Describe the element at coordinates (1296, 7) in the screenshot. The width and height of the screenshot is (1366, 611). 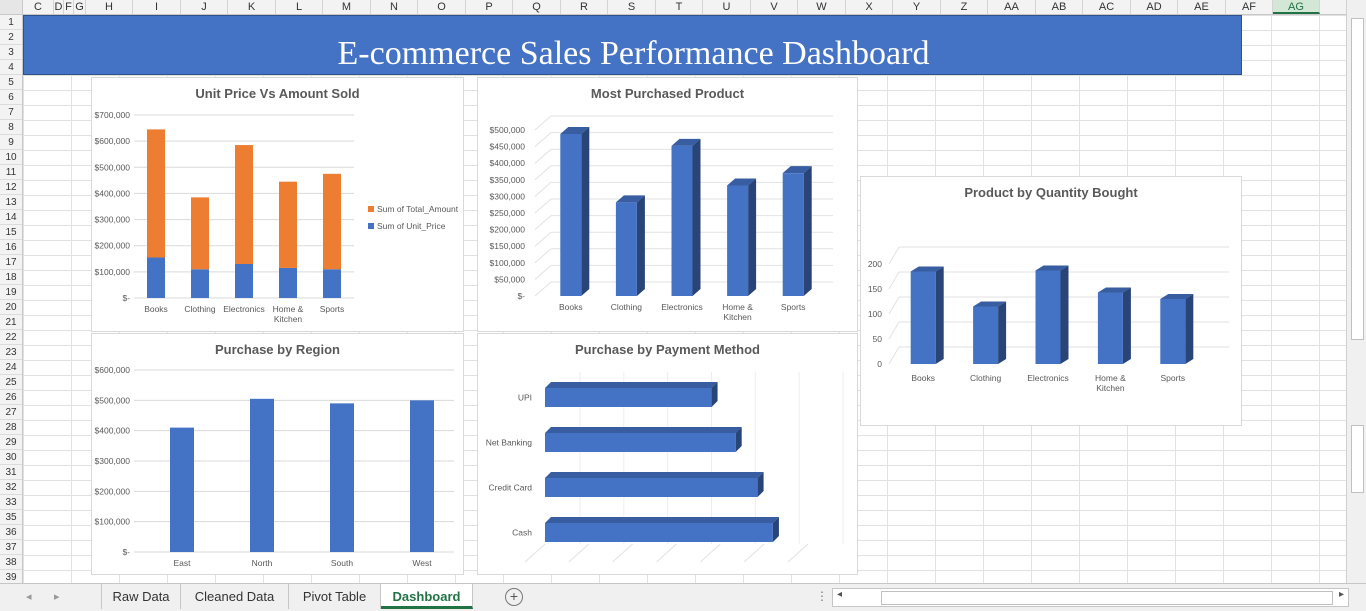
I see `column-header-ag: AG` at that location.